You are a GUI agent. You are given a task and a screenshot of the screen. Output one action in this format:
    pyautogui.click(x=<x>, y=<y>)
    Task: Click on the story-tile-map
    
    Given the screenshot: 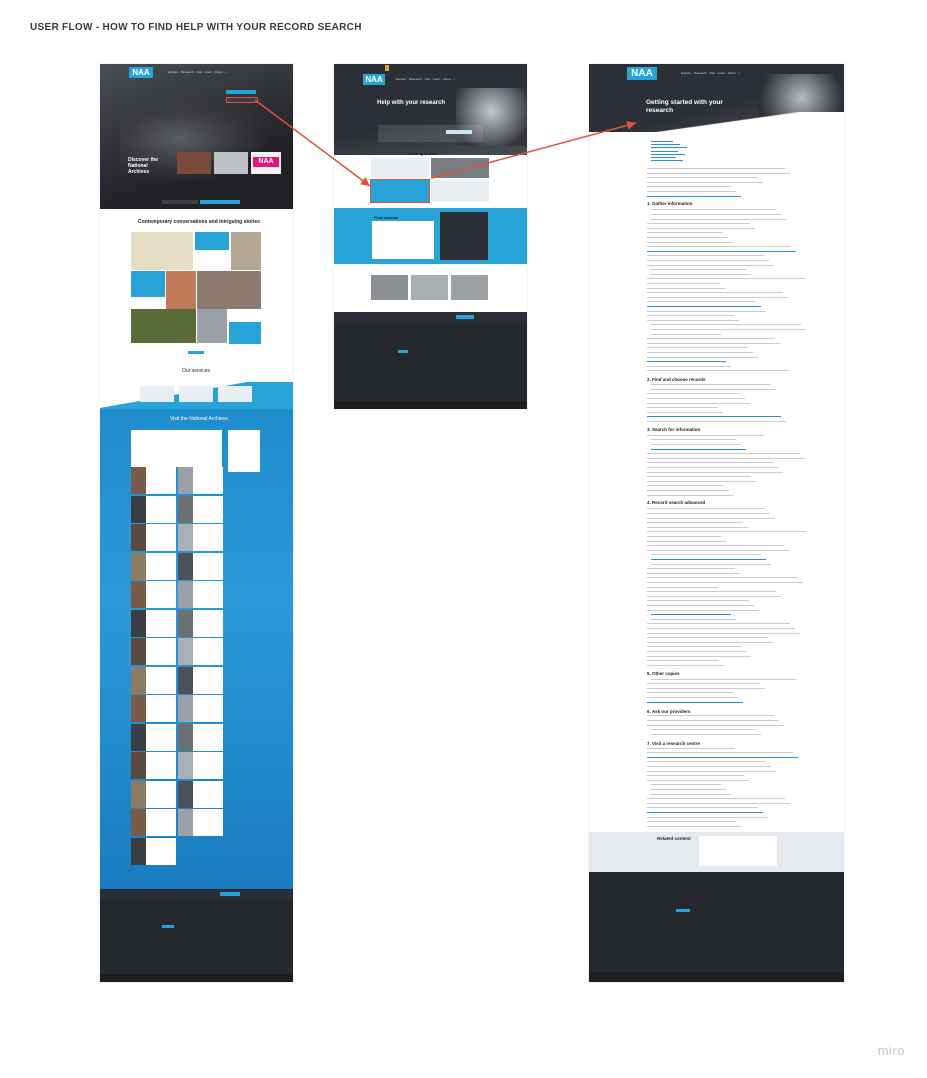 What is the action you would take?
    pyautogui.click(x=162, y=251)
    